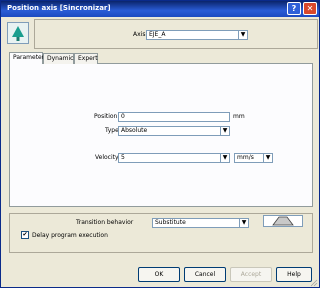  What do you see at coordinates (159, 274) in the screenshot?
I see `ok-button: OK` at bounding box center [159, 274].